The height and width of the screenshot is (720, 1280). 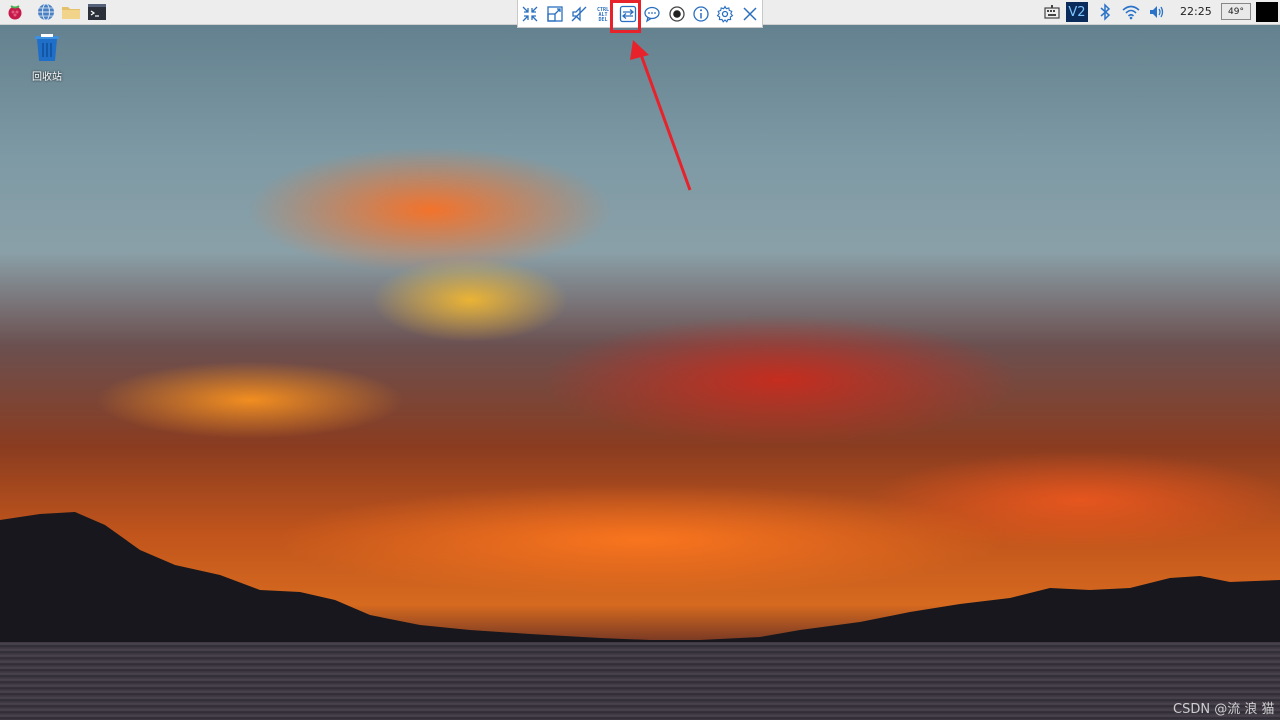 I want to click on wifi-icon, so click(x=1131, y=12).